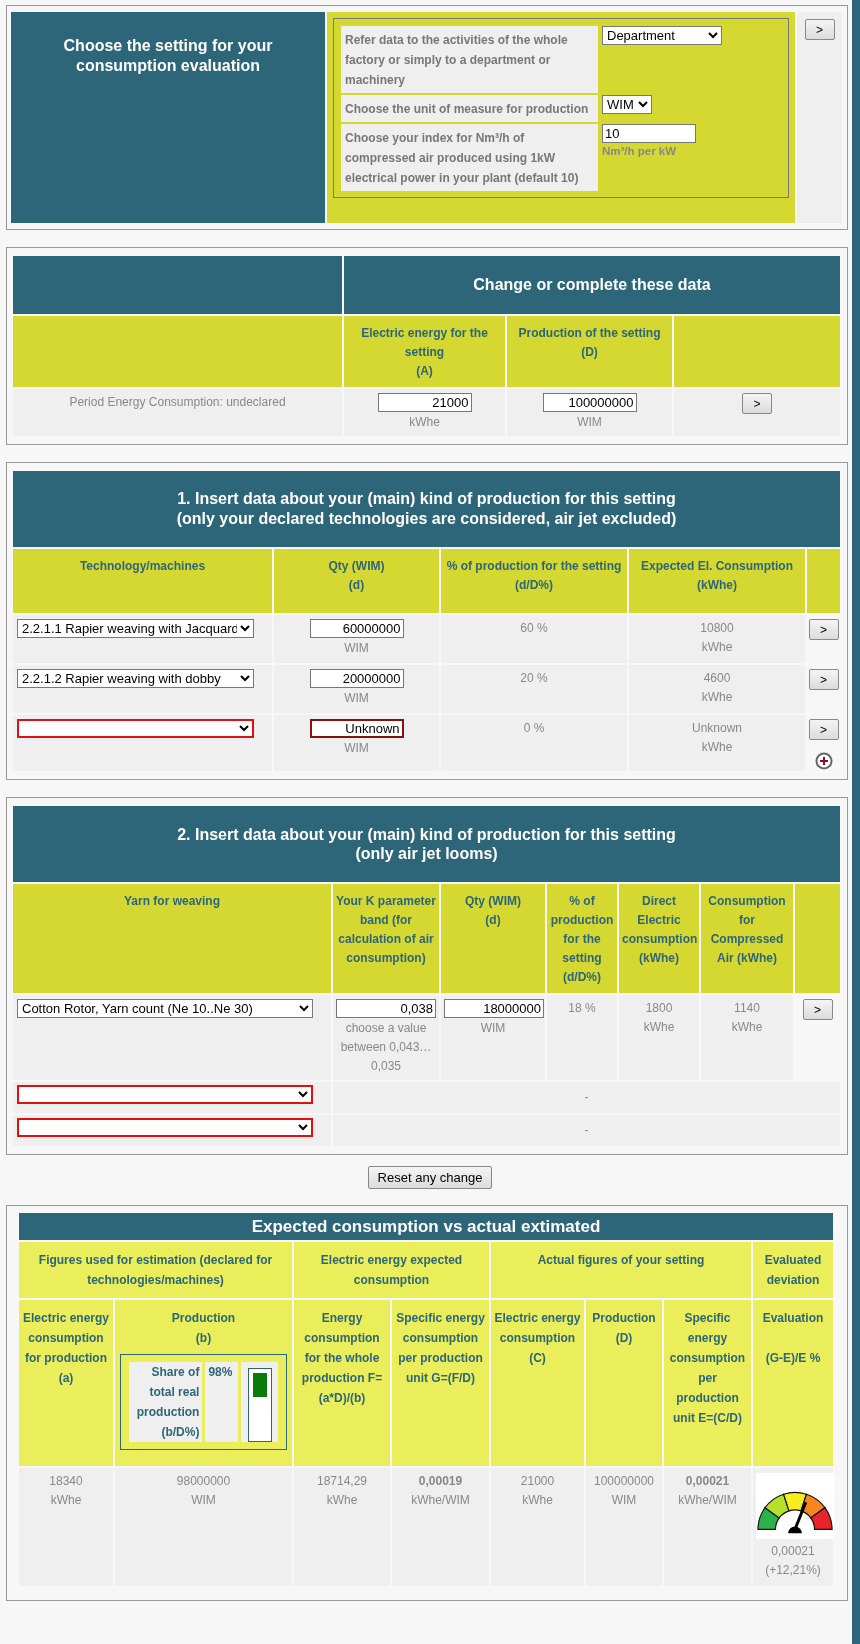  Describe the element at coordinates (707, 1383) in the screenshot. I see `column-header: Specific energy consumption per production unit E=(C/D)` at that location.